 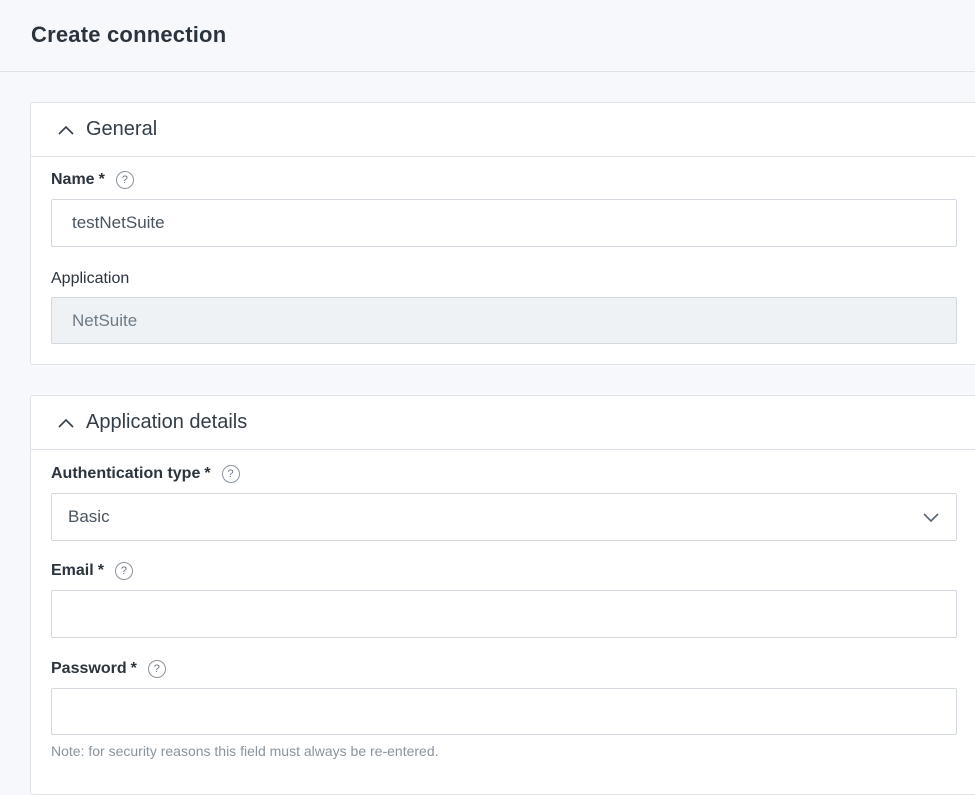 I want to click on general-panel-header: General, so click(x=503, y=130).